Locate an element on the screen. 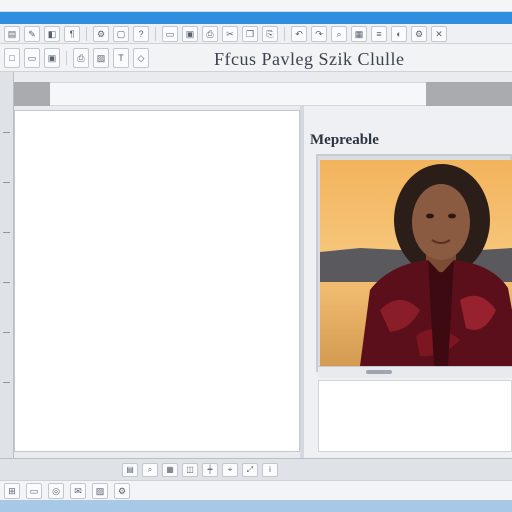 The image size is (512, 512). folder-icon: ▭ is located at coordinates (34, 490).